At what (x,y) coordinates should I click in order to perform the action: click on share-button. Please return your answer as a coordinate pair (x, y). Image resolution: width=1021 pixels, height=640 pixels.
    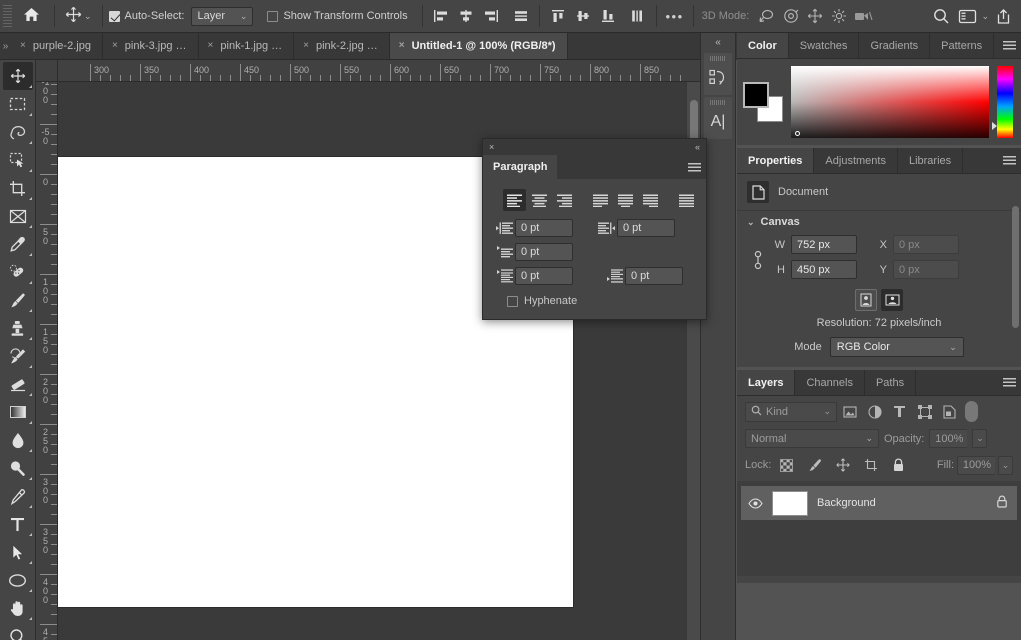
    Looking at the image, I should click on (1003, 16).